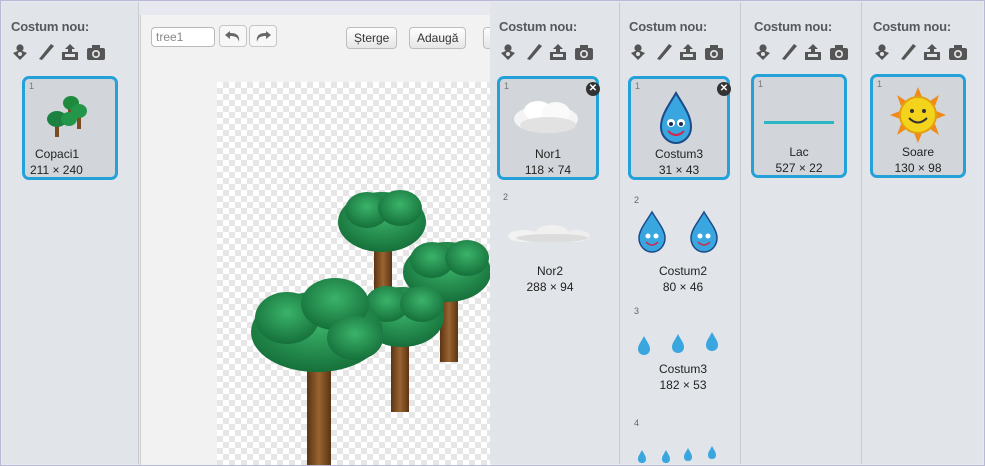 The image size is (985, 466). What do you see at coordinates (922, 233) in the screenshot?
I see `sprite-panel-soare: Costum nou: 1 Soare 130 × 98` at bounding box center [922, 233].